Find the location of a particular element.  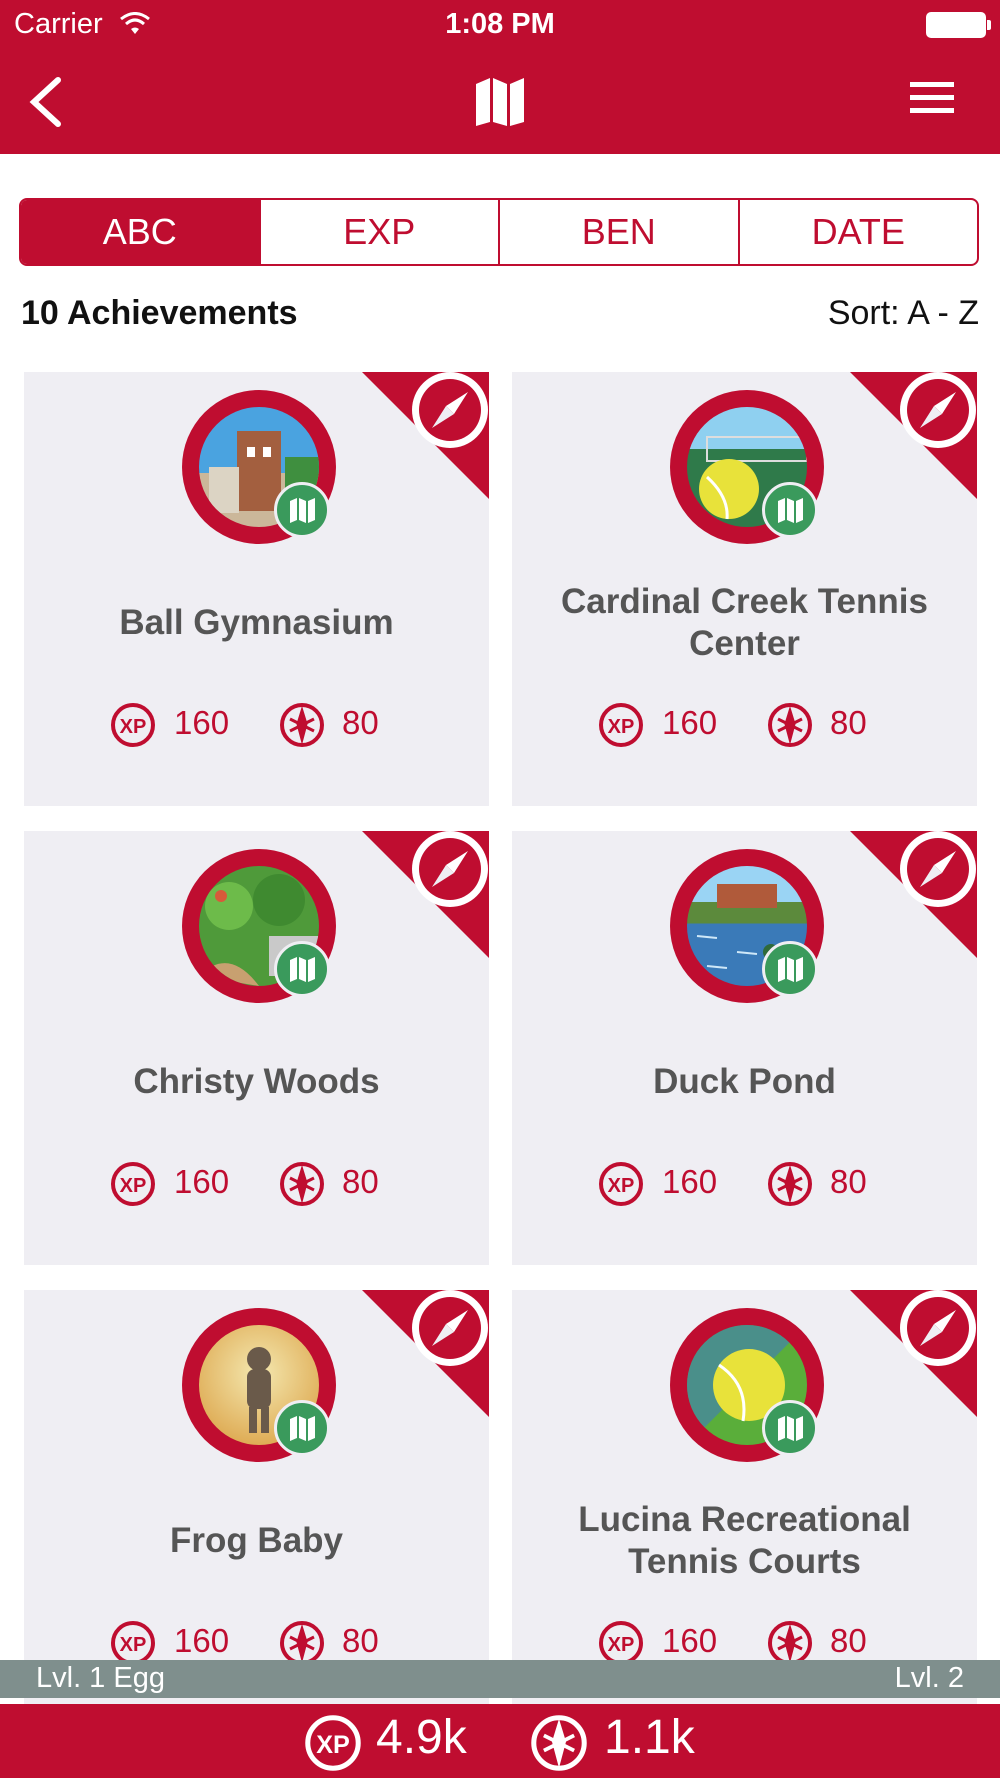

achievement-name: Duck Pond is located at coordinates (744, 1081).